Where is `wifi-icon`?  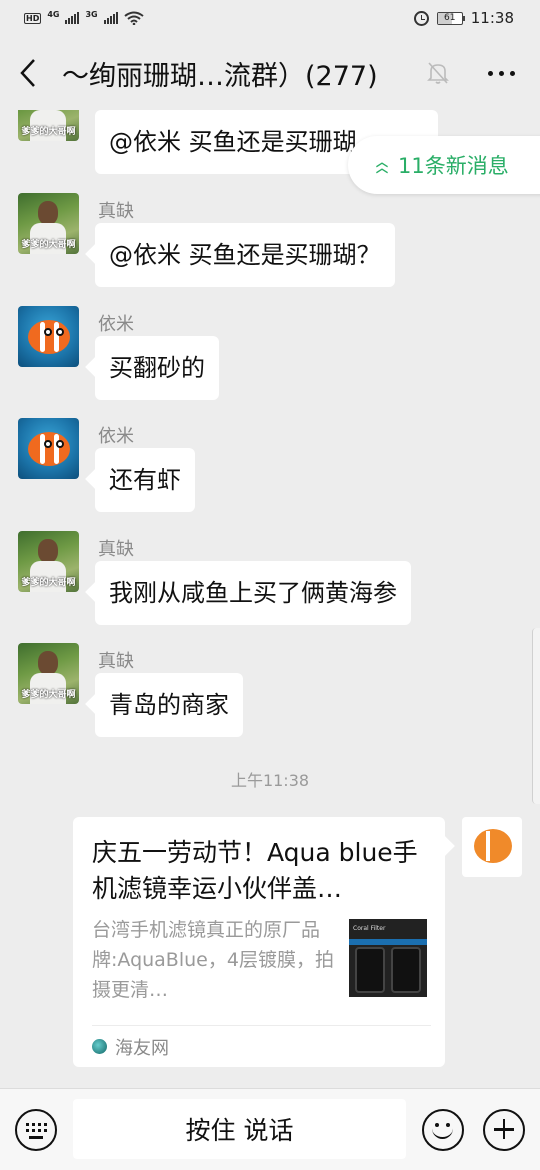
wifi-icon is located at coordinates (134, 18).